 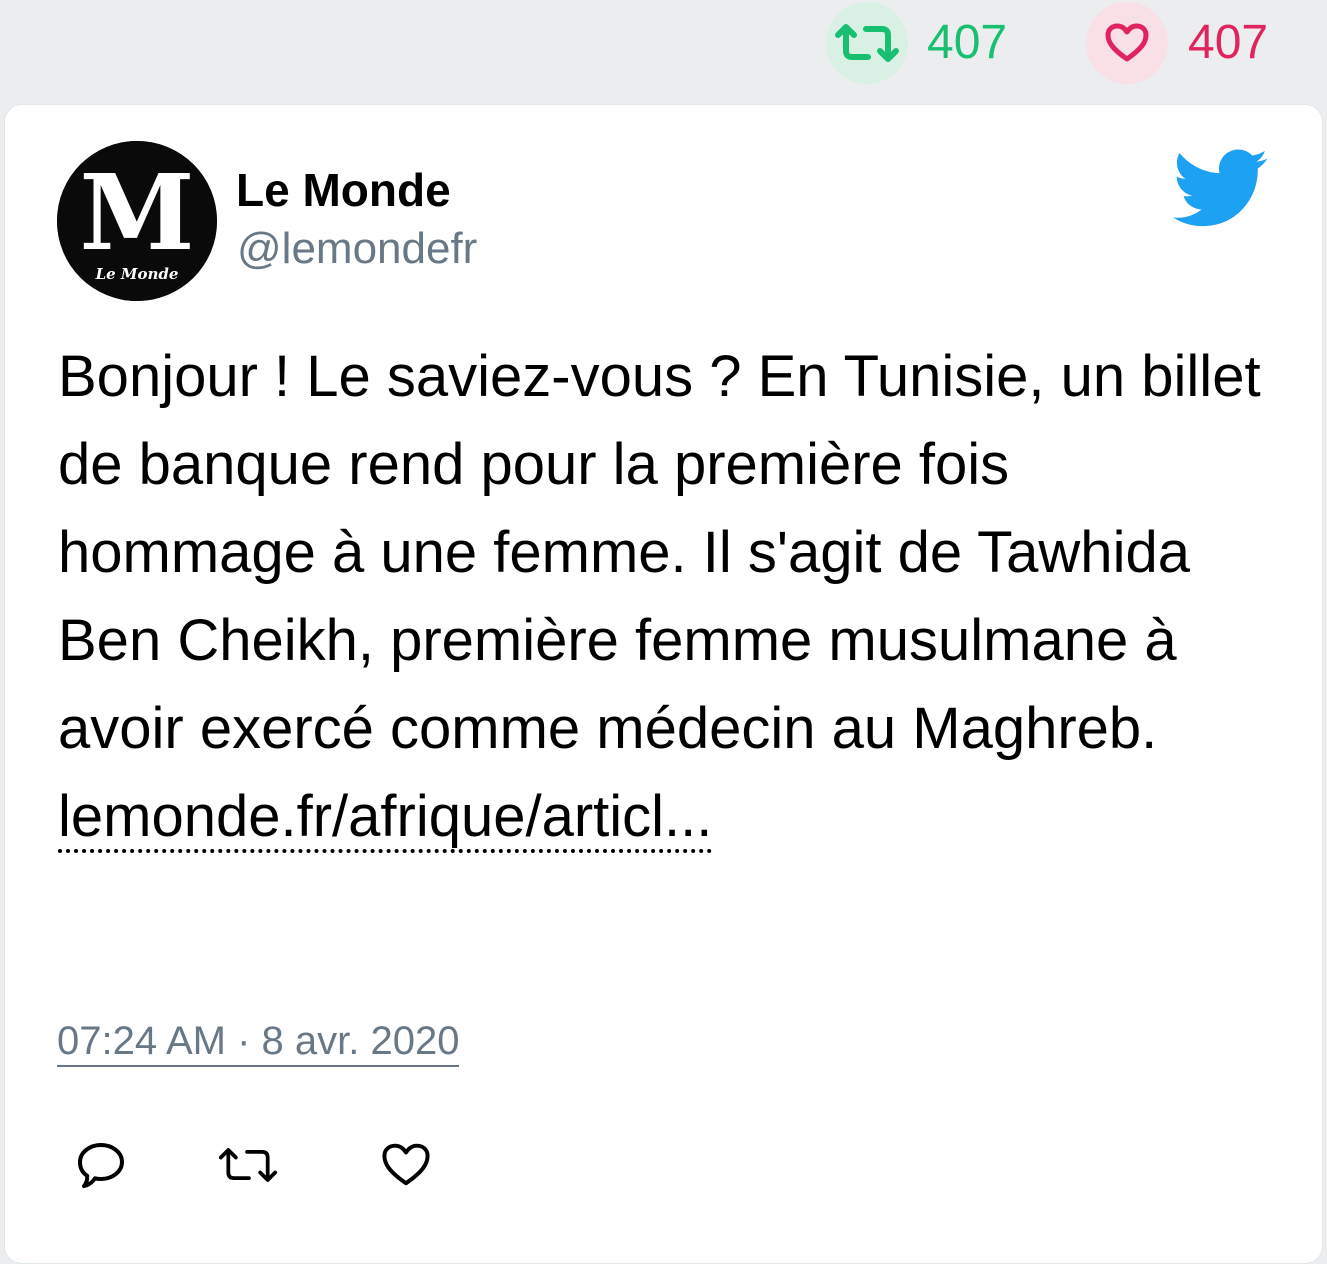 I want to click on reply-button, so click(x=101, y=1165).